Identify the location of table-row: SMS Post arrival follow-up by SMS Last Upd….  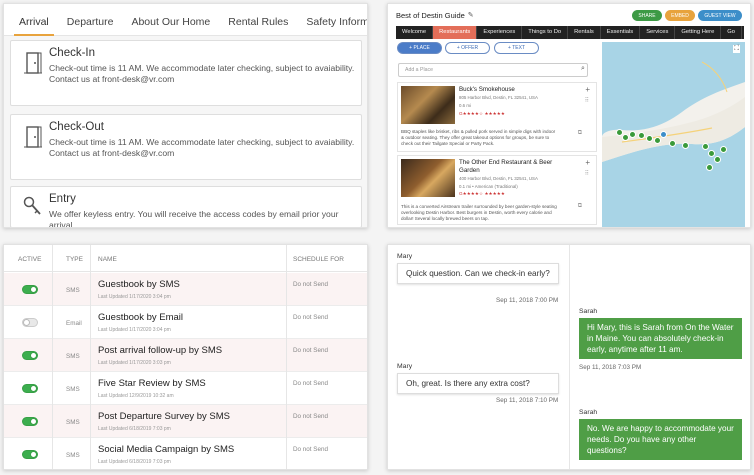
(185, 355).